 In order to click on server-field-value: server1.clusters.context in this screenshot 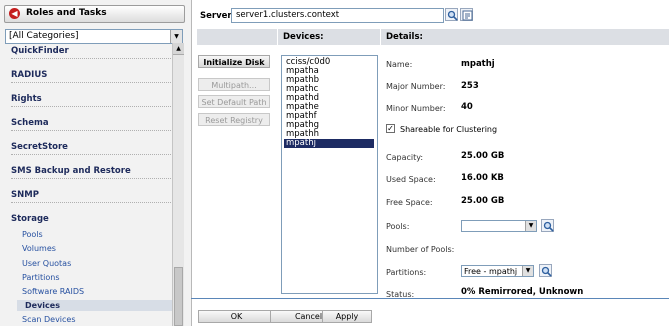, I will do `click(288, 15)`.